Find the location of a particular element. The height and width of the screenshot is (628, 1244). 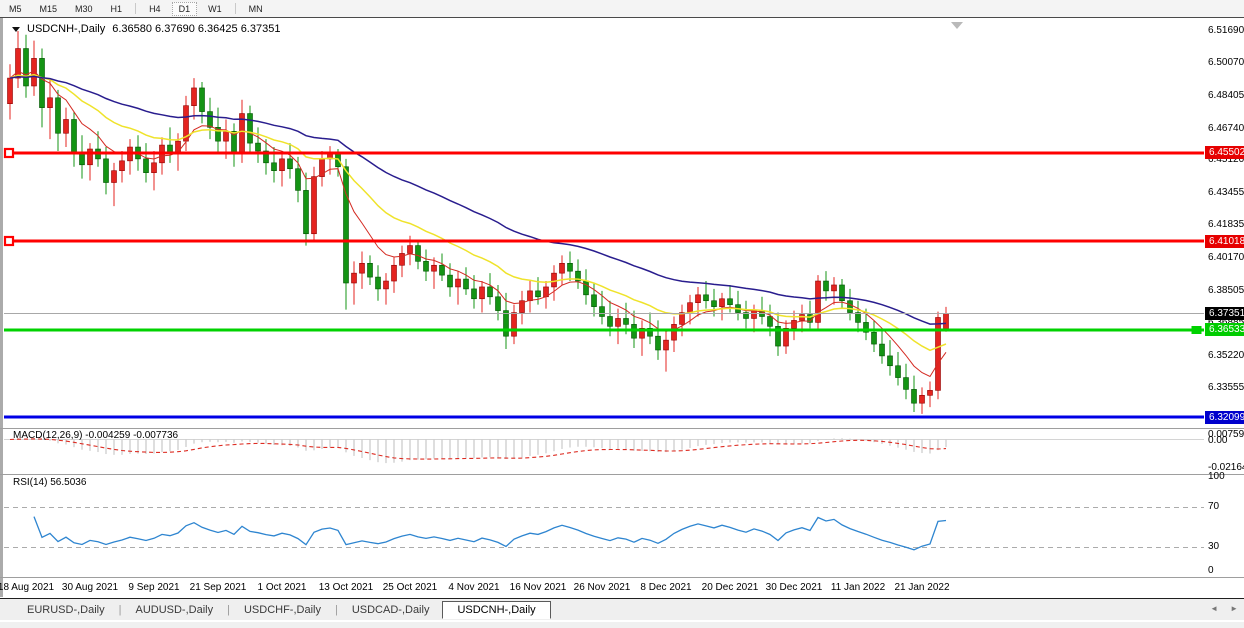

timeframe-button-h1: H1 is located at coordinates (117, 9).